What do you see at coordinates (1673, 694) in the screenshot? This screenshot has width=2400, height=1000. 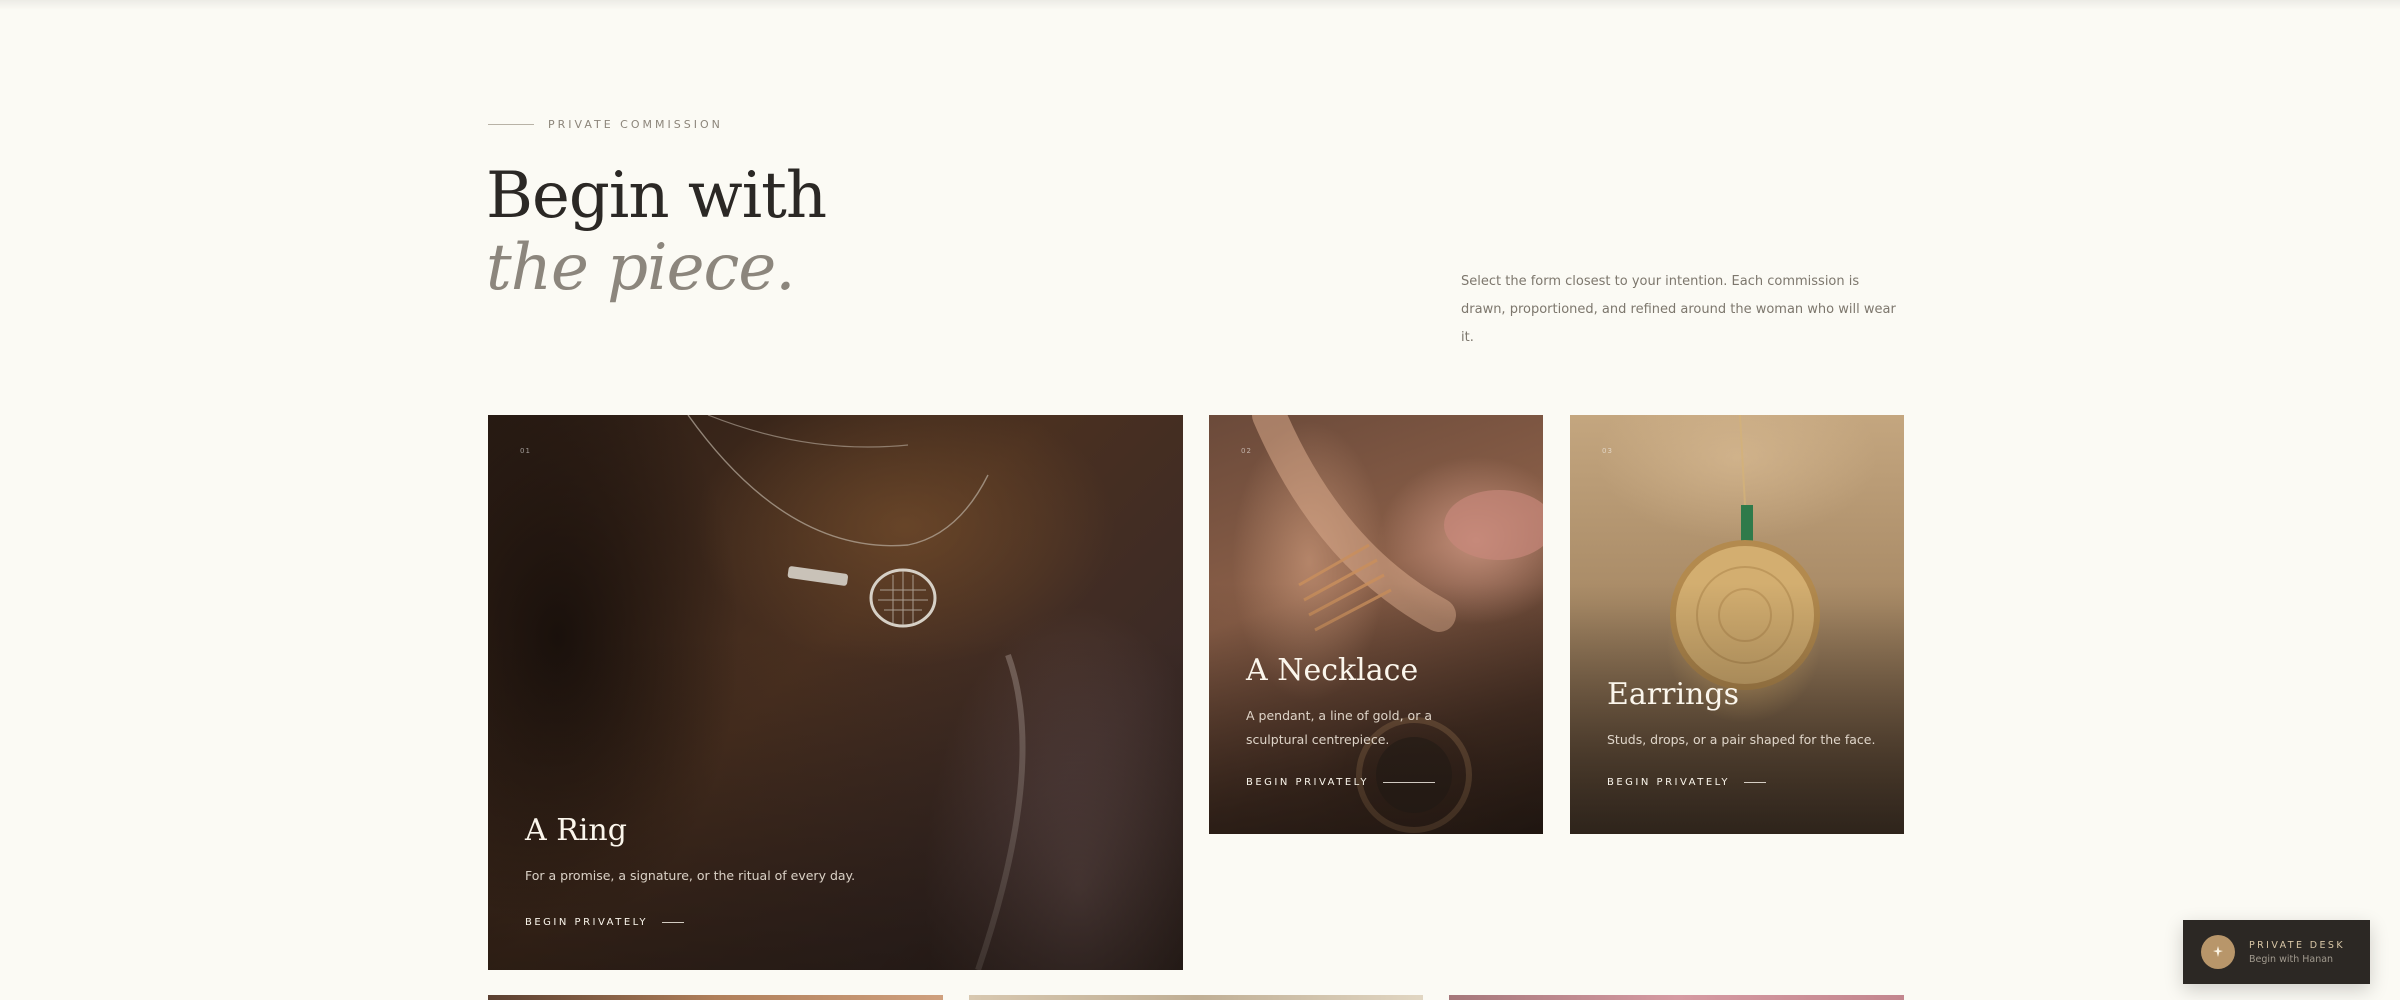 I see `card-title: Earrings` at bounding box center [1673, 694].